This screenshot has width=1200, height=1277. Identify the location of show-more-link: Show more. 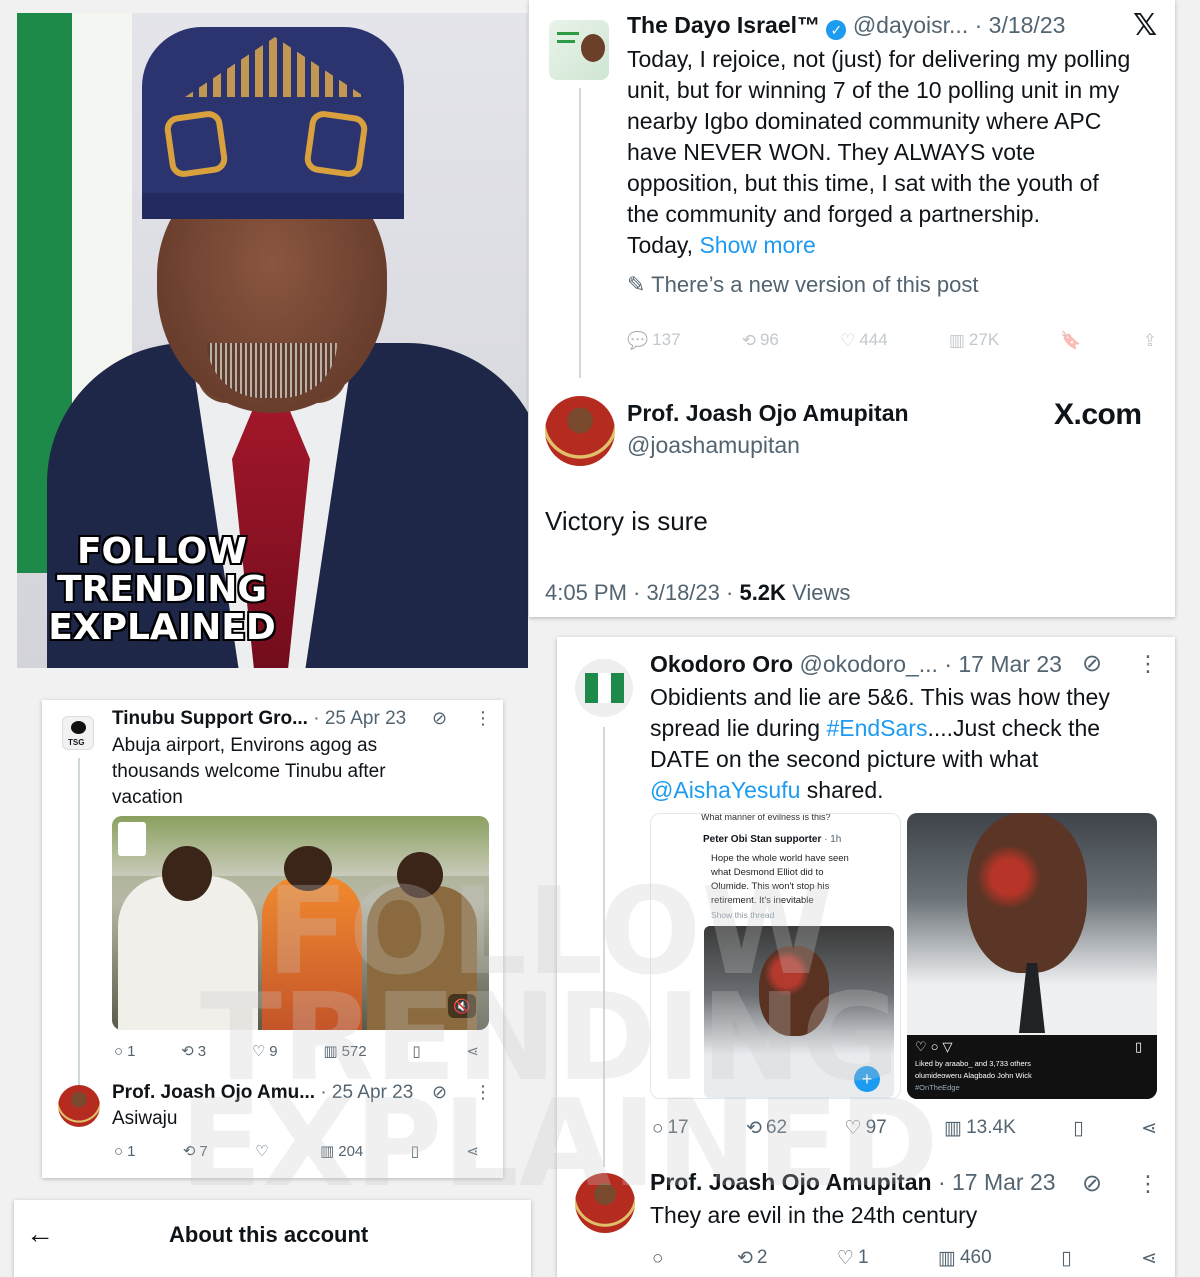
(757, 245).